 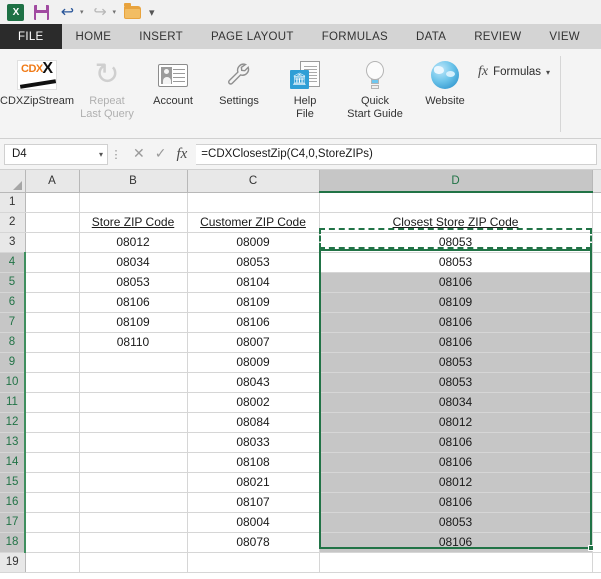 I want to click on cell-b9, so click(x=133, y=362).